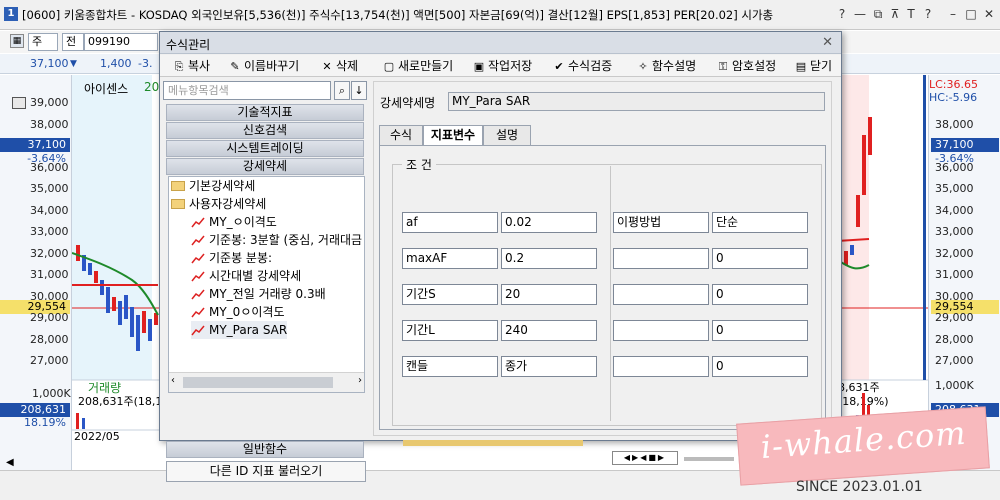 The width and height of the screenshot is (1000, 500). Describe the element at coordinates (450, 258) in the screenshot. I see `param-name-field: maxAF` at that location.